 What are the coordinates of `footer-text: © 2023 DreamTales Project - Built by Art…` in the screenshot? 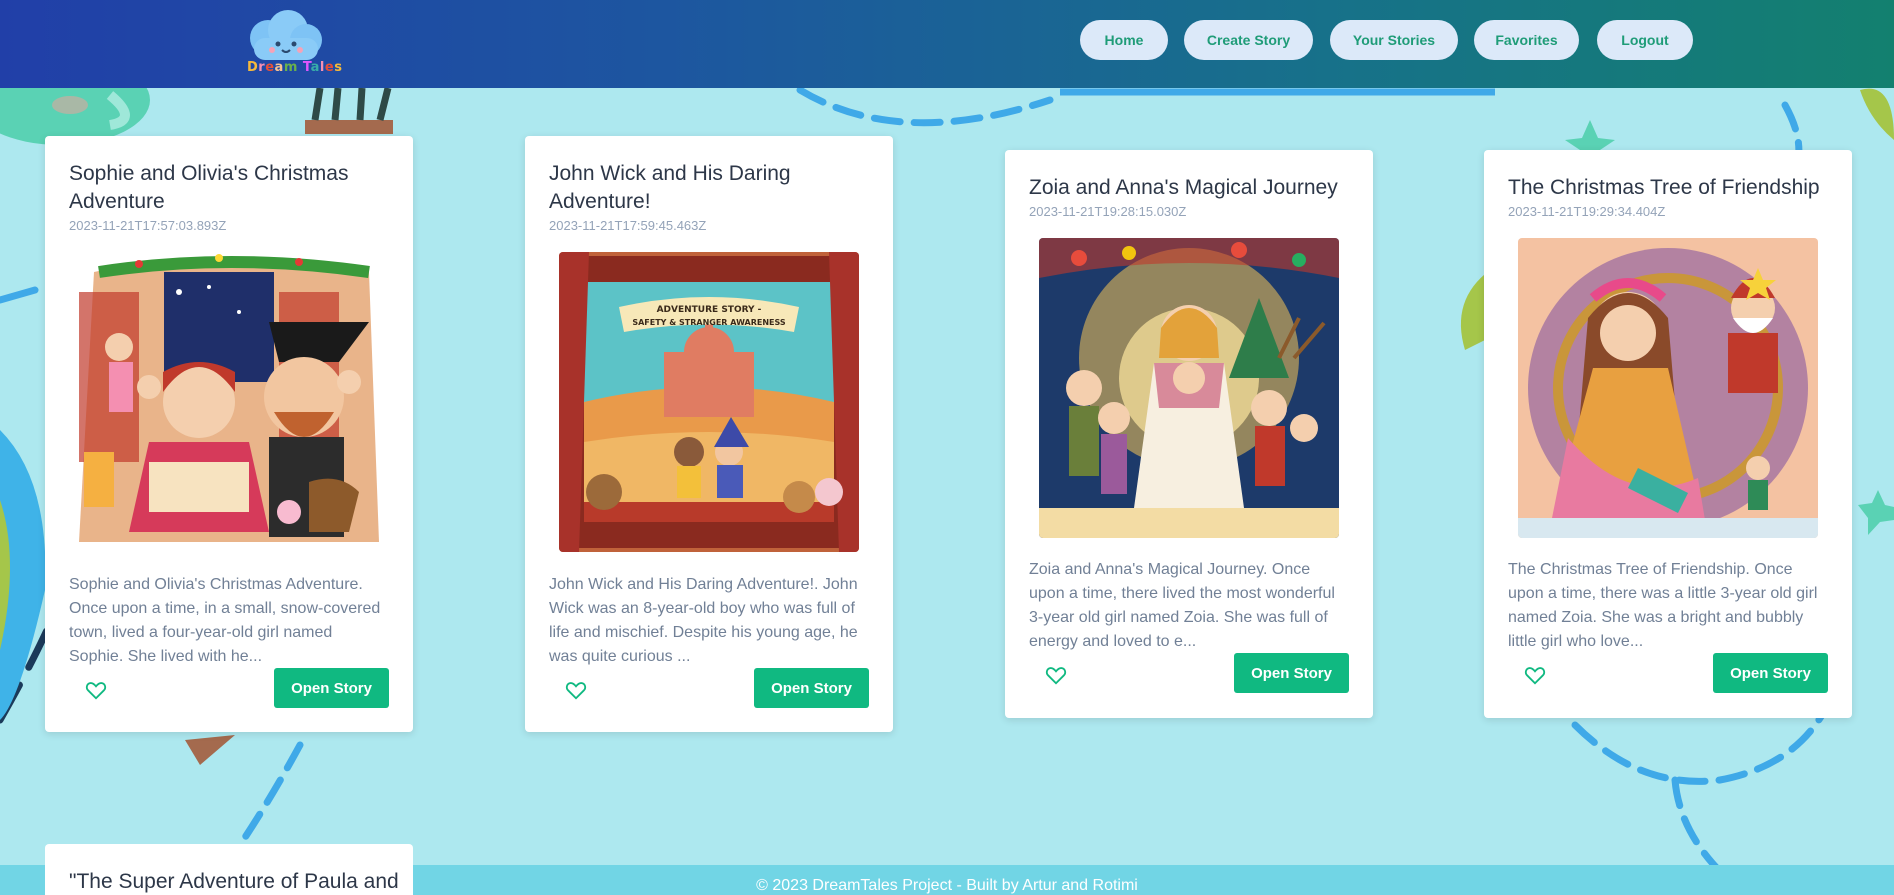 It's located at (947, 885).